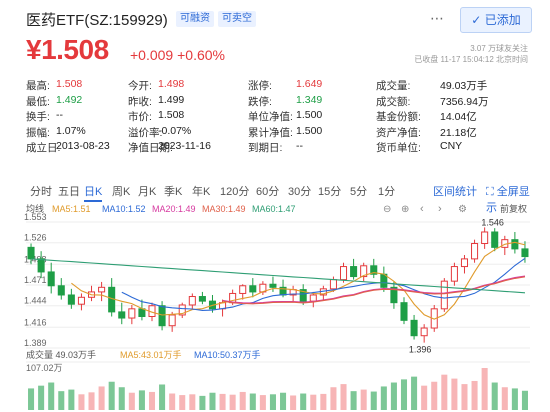  Describe the element at coordinates (299, 191) in the screenshot. I see `tab-period: 30分` at that location.